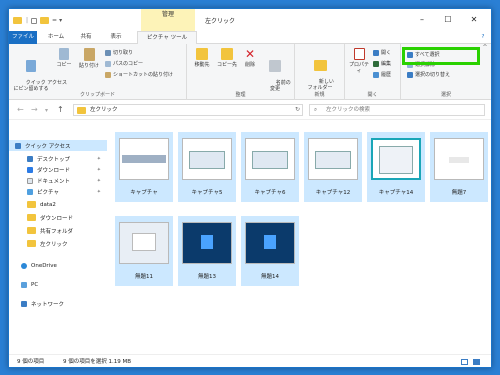 The image size is (500, 375). Describe the element at coordinates (250, 58) in the screenshot. I see `delete-button: ✕ 削除` at that location.